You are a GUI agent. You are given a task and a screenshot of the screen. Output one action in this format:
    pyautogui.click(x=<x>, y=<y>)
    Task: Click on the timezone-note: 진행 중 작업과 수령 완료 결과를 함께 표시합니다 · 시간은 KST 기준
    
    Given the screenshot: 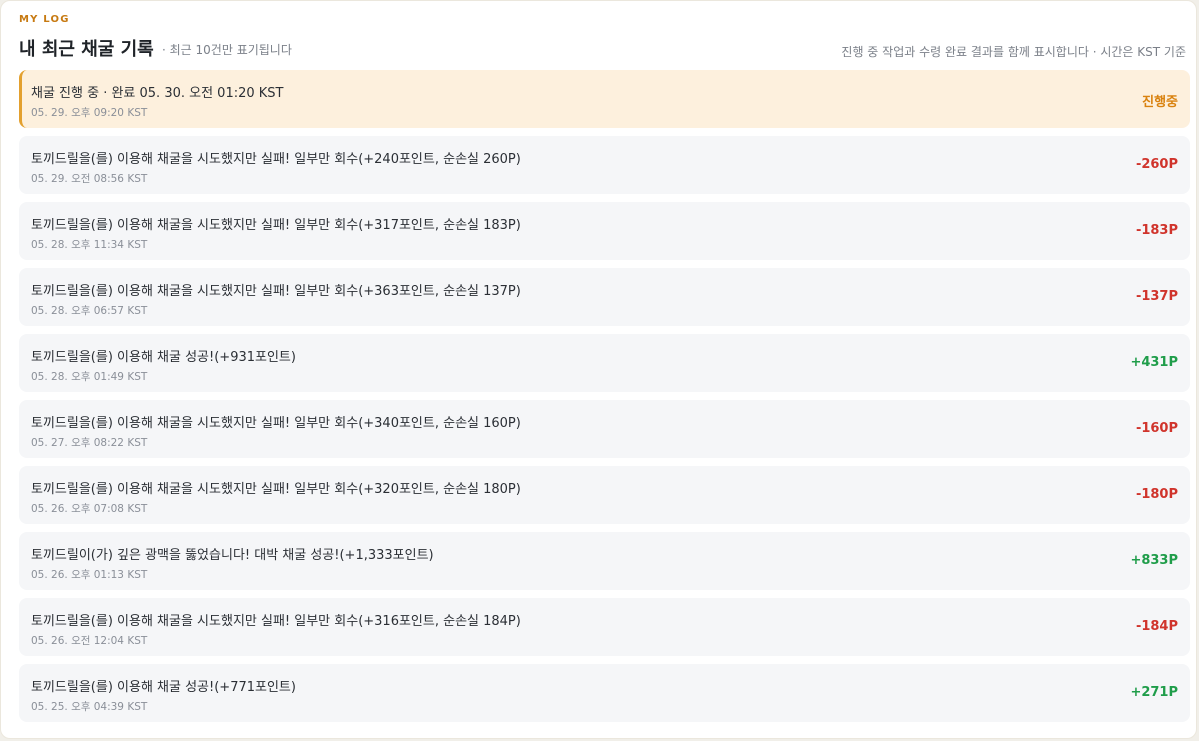 What is the action you would take?
    pyautogui.click(x=1013, y=52)
    